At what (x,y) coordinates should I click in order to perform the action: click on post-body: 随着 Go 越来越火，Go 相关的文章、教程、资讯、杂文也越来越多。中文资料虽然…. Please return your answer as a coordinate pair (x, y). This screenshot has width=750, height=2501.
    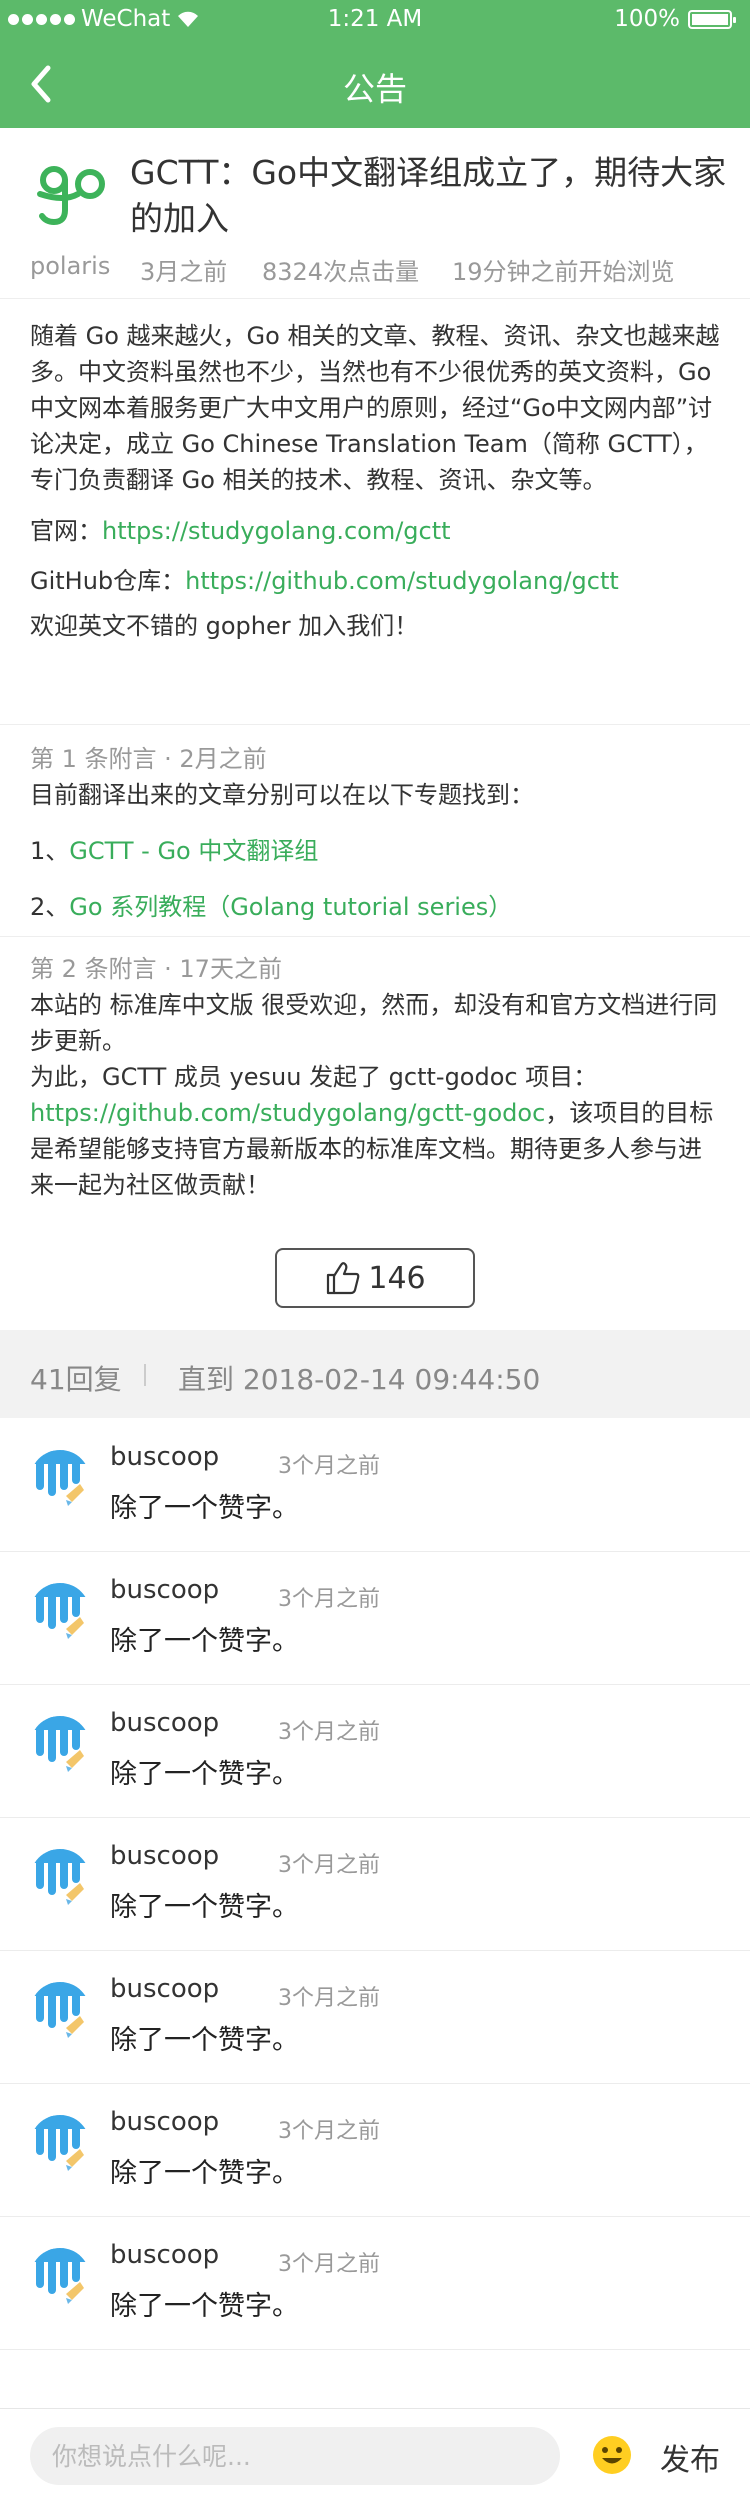
    Looking at the image, I should click on (376, 482).